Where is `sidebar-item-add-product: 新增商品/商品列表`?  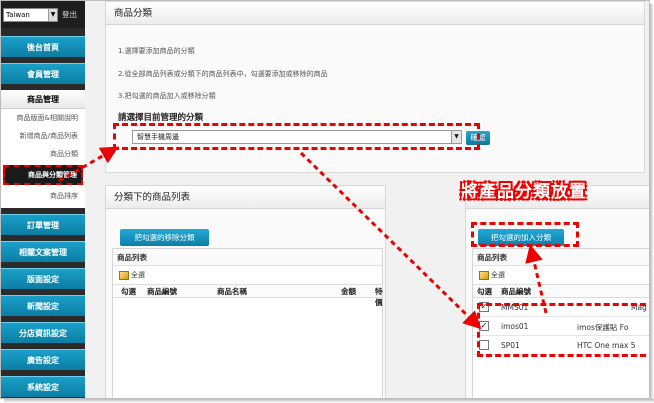
sidebar-item-add-product: 新增商品/商品列表 is located at coordinates (43, 136).